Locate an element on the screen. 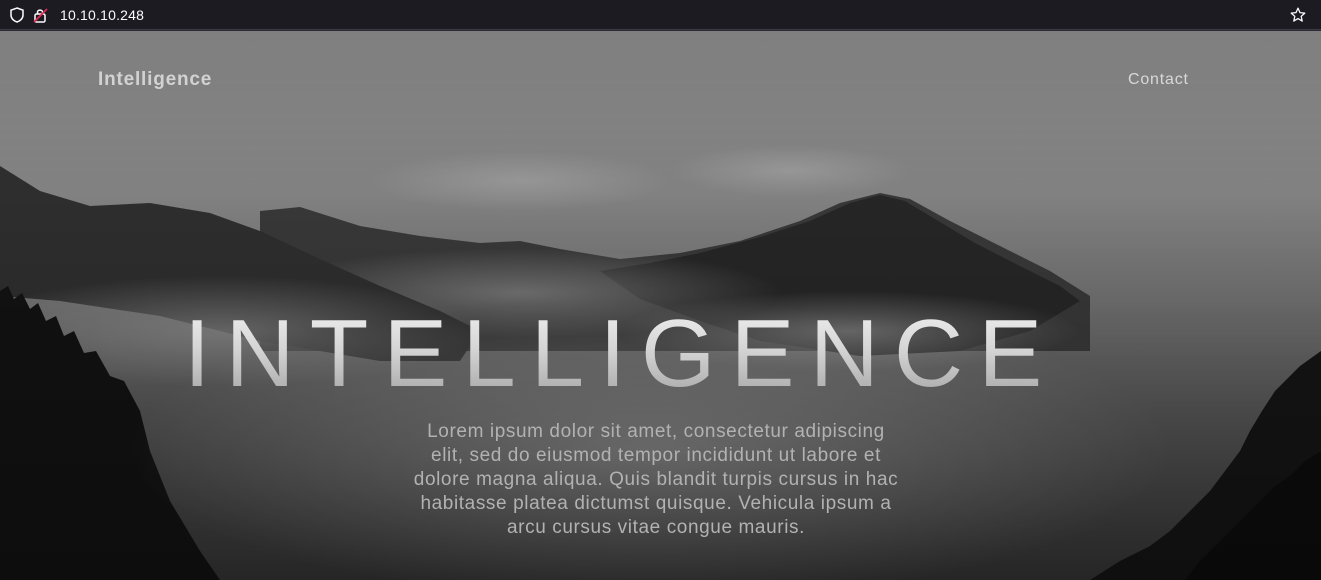 The width and height of the screenshot is (1321, 580). browser-toolbar: 10.10.10.248 is located at coordinates (660, 15).